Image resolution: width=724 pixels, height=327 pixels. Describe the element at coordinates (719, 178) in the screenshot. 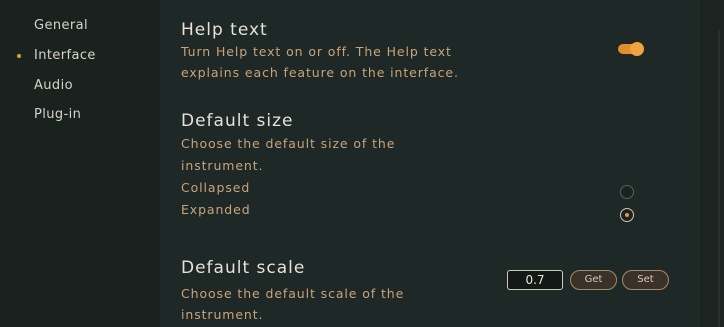

I see `scrollbar-track` at that location.